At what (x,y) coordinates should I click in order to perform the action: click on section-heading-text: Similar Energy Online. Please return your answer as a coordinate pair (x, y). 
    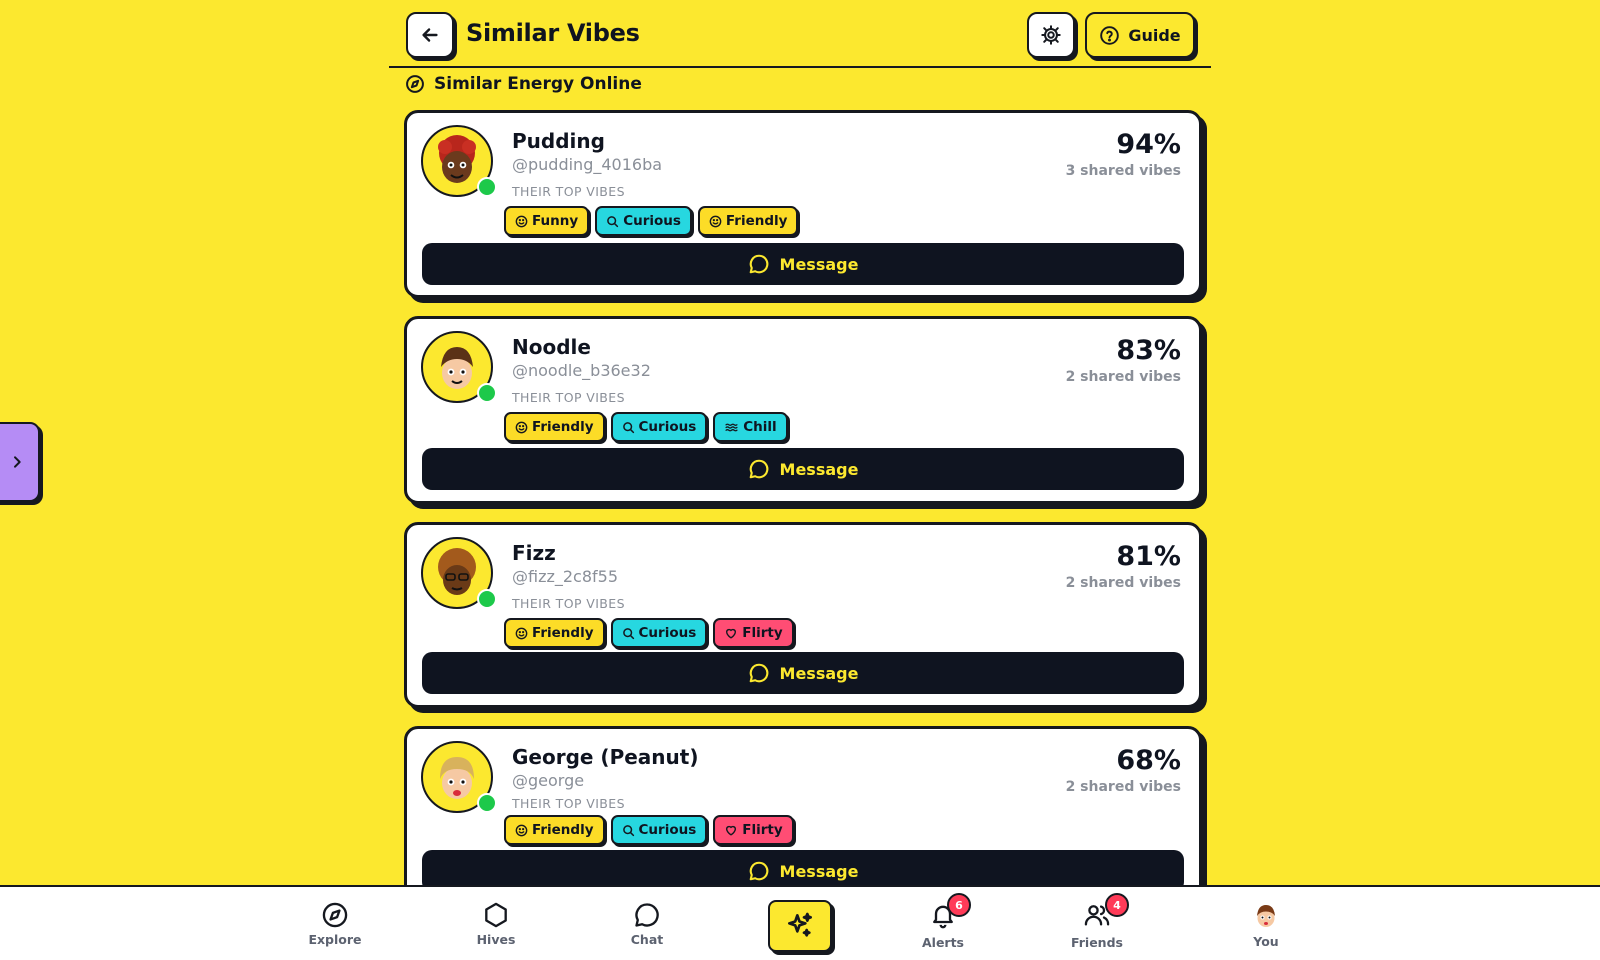
    Looking at the image, I should click on (538, 84).